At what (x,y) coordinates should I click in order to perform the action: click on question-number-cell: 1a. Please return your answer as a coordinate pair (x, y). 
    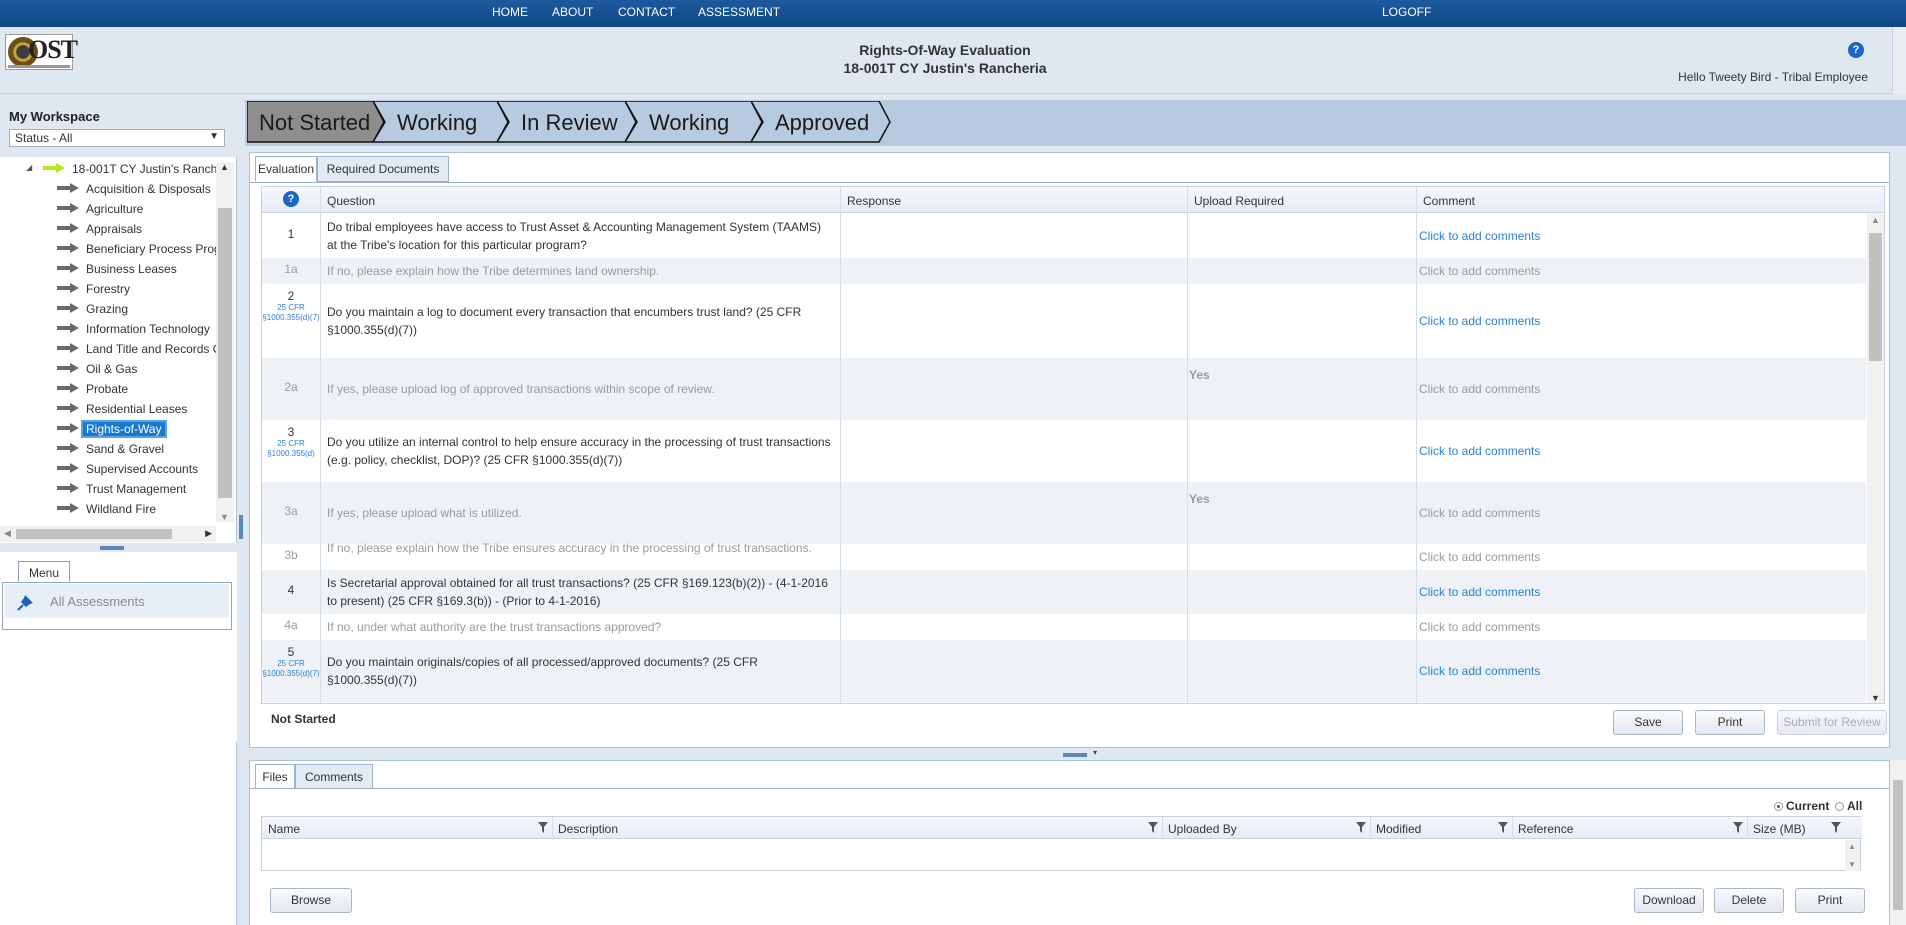
    Looking at the image, I should click on (291, 269).